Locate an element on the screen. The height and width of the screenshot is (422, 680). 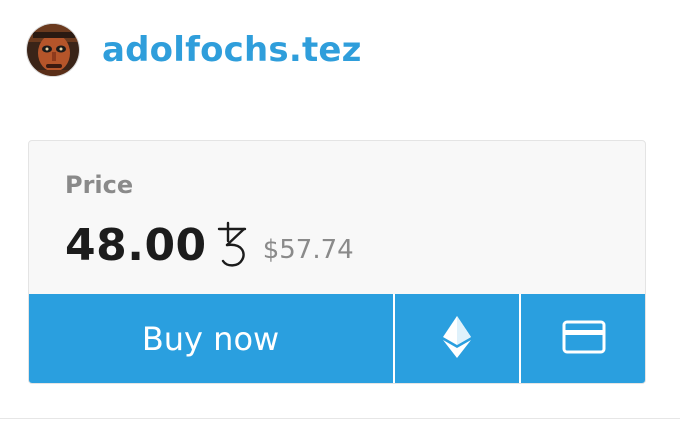
price-label: Price is located at coordinates (99, 185).